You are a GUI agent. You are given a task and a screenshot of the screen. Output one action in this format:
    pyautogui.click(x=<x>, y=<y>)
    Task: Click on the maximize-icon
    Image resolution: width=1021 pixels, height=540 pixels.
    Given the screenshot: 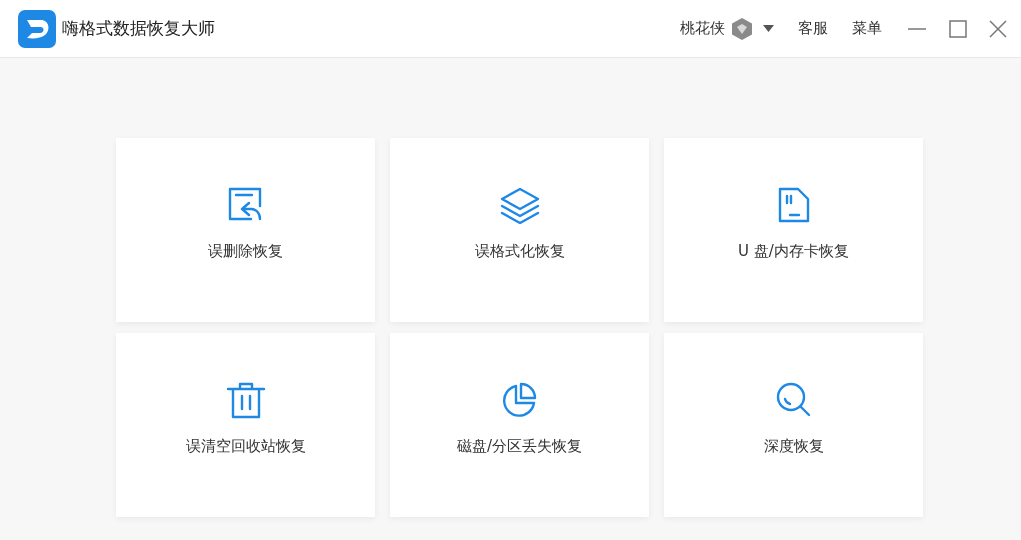 What is the action you would take?
    pyautogui.click(x=958, y=28)
    